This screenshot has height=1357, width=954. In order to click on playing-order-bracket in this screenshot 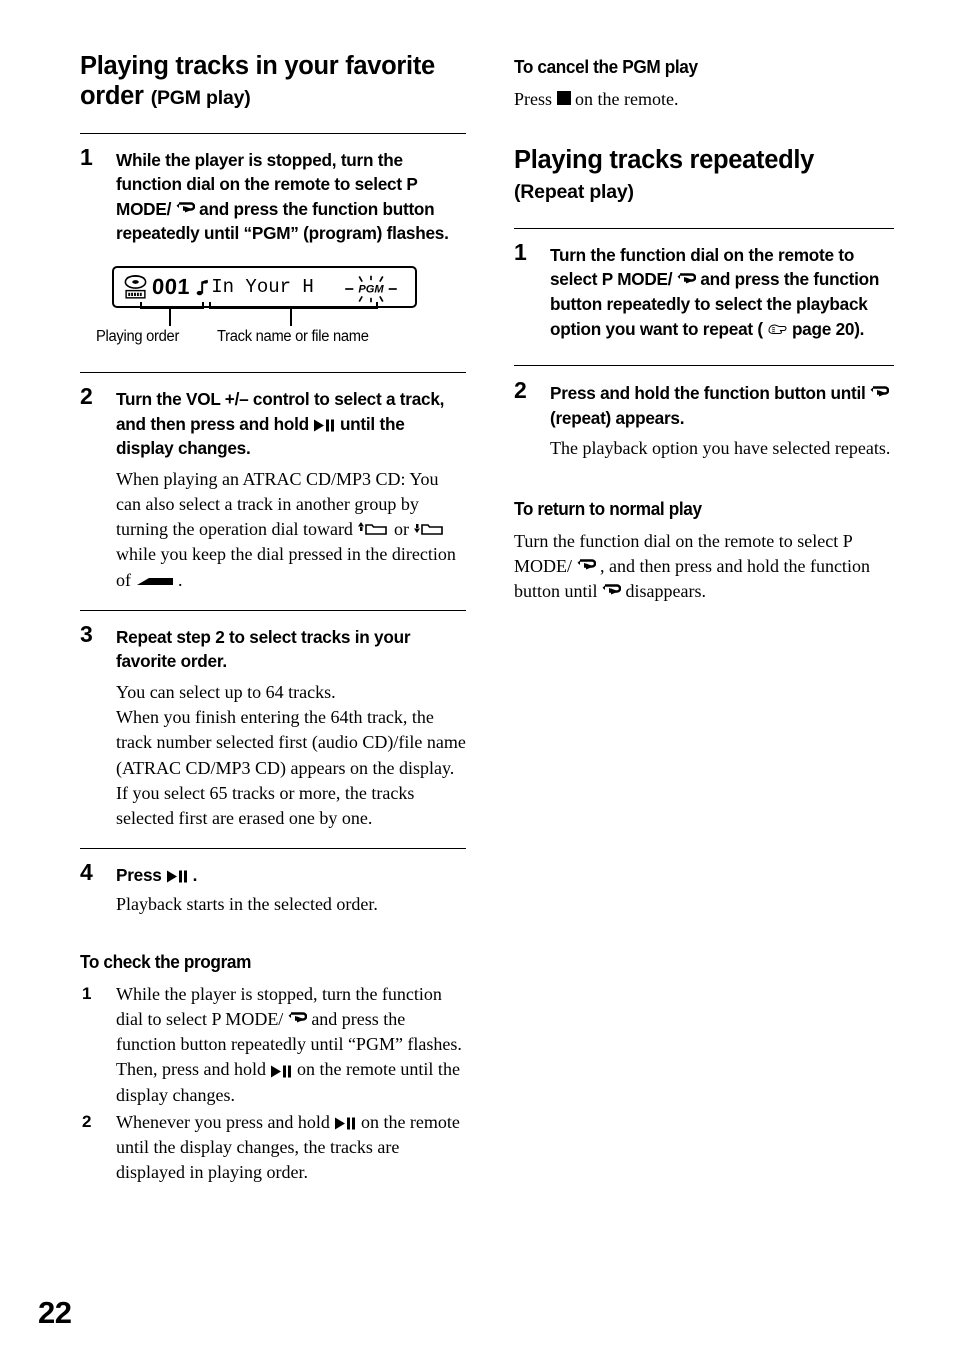, I will do `click(172, 306)`.